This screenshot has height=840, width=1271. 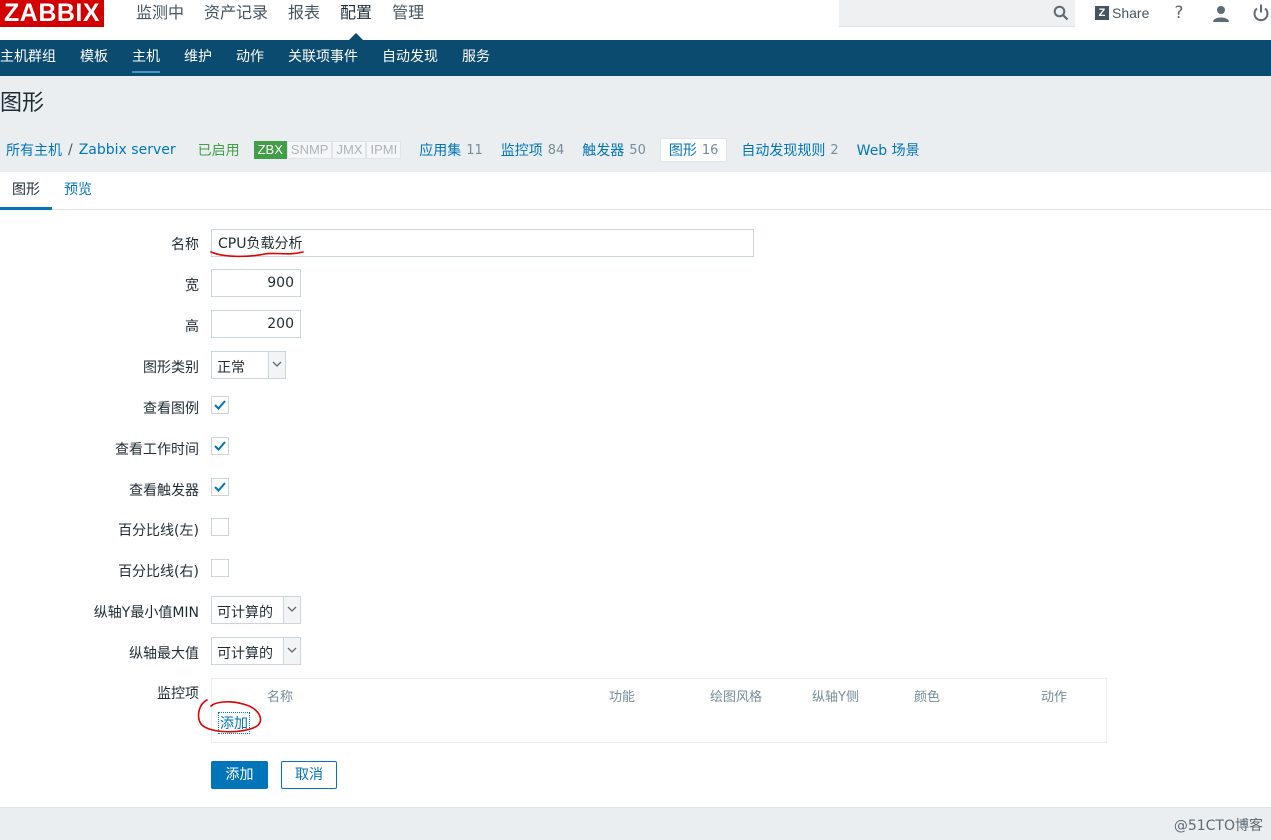 I want to click on column-header-action: 动作, so click(x=1054, y=697).